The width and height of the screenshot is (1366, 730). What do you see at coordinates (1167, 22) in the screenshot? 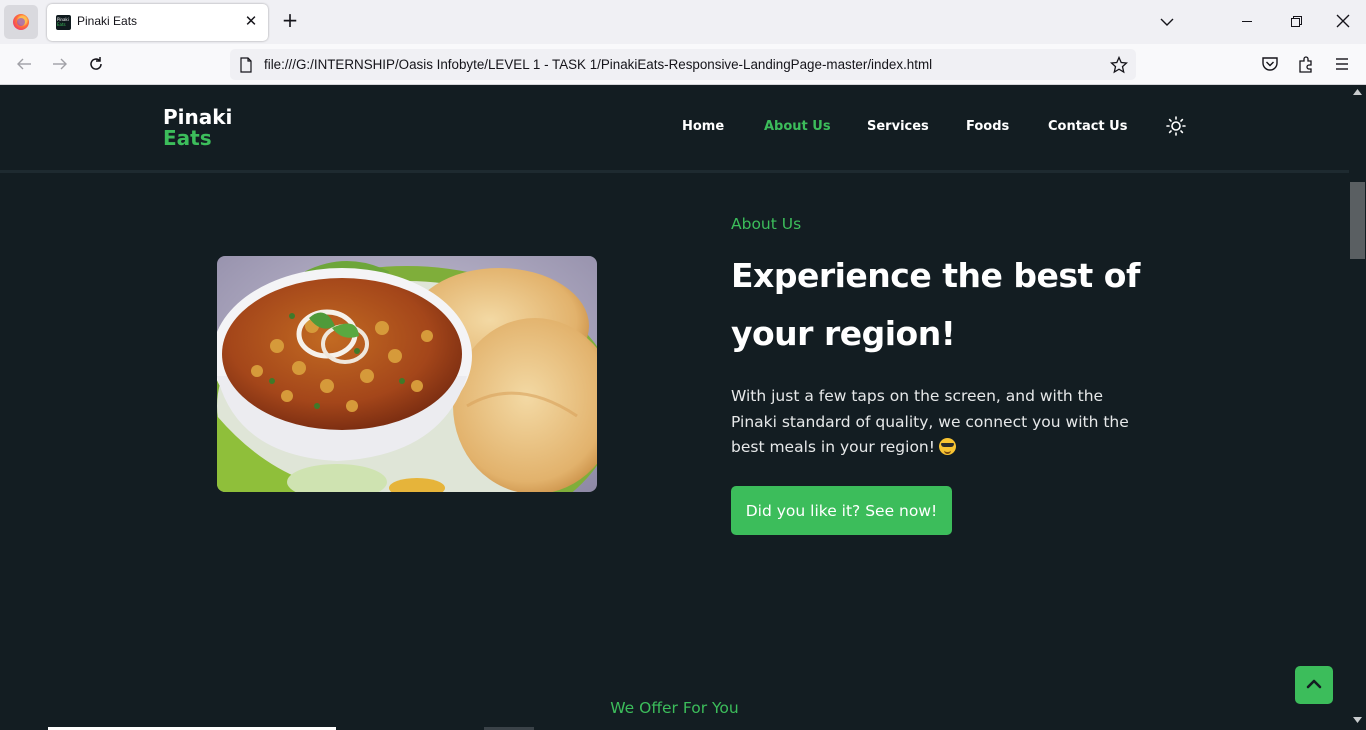
I see `list-all-tabs-icon` at bounding box center [1167, 22].